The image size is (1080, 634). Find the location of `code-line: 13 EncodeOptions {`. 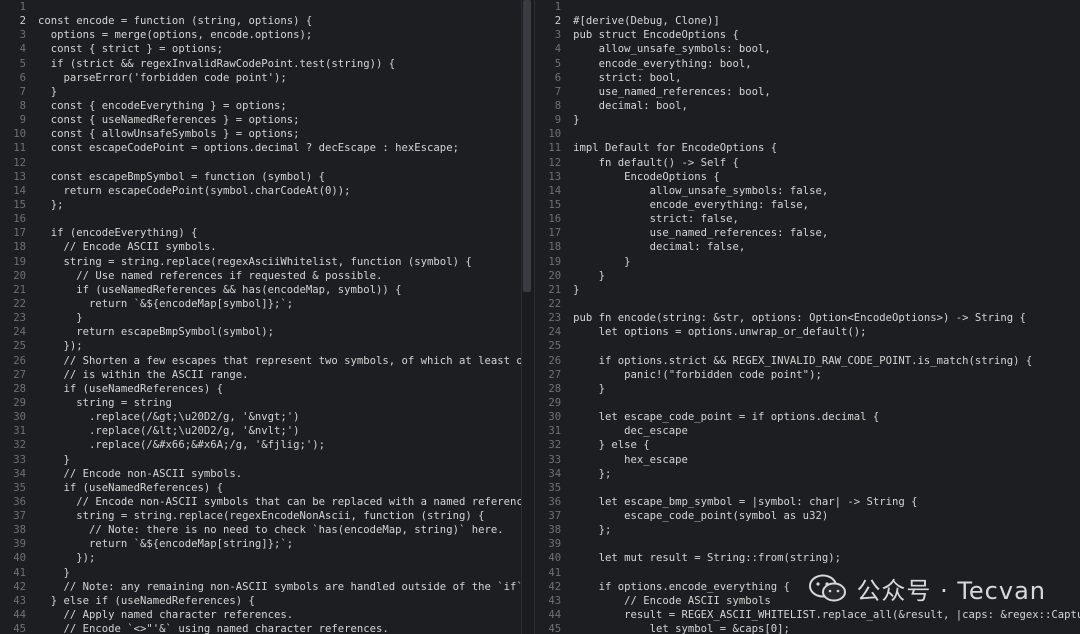

code-line: 13 EncodeOptions { is located at coordinates (807, 177).